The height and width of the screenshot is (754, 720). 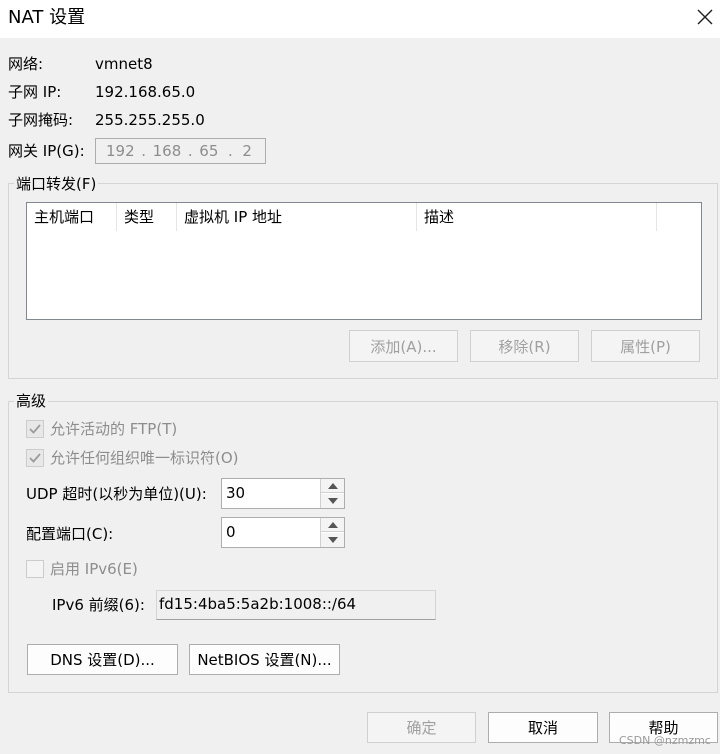 What do you see at coordinates (41, 120) in the screenshot?
I see `subnet-mask-label: 子网掩码:` at bounding box center [41, 120].